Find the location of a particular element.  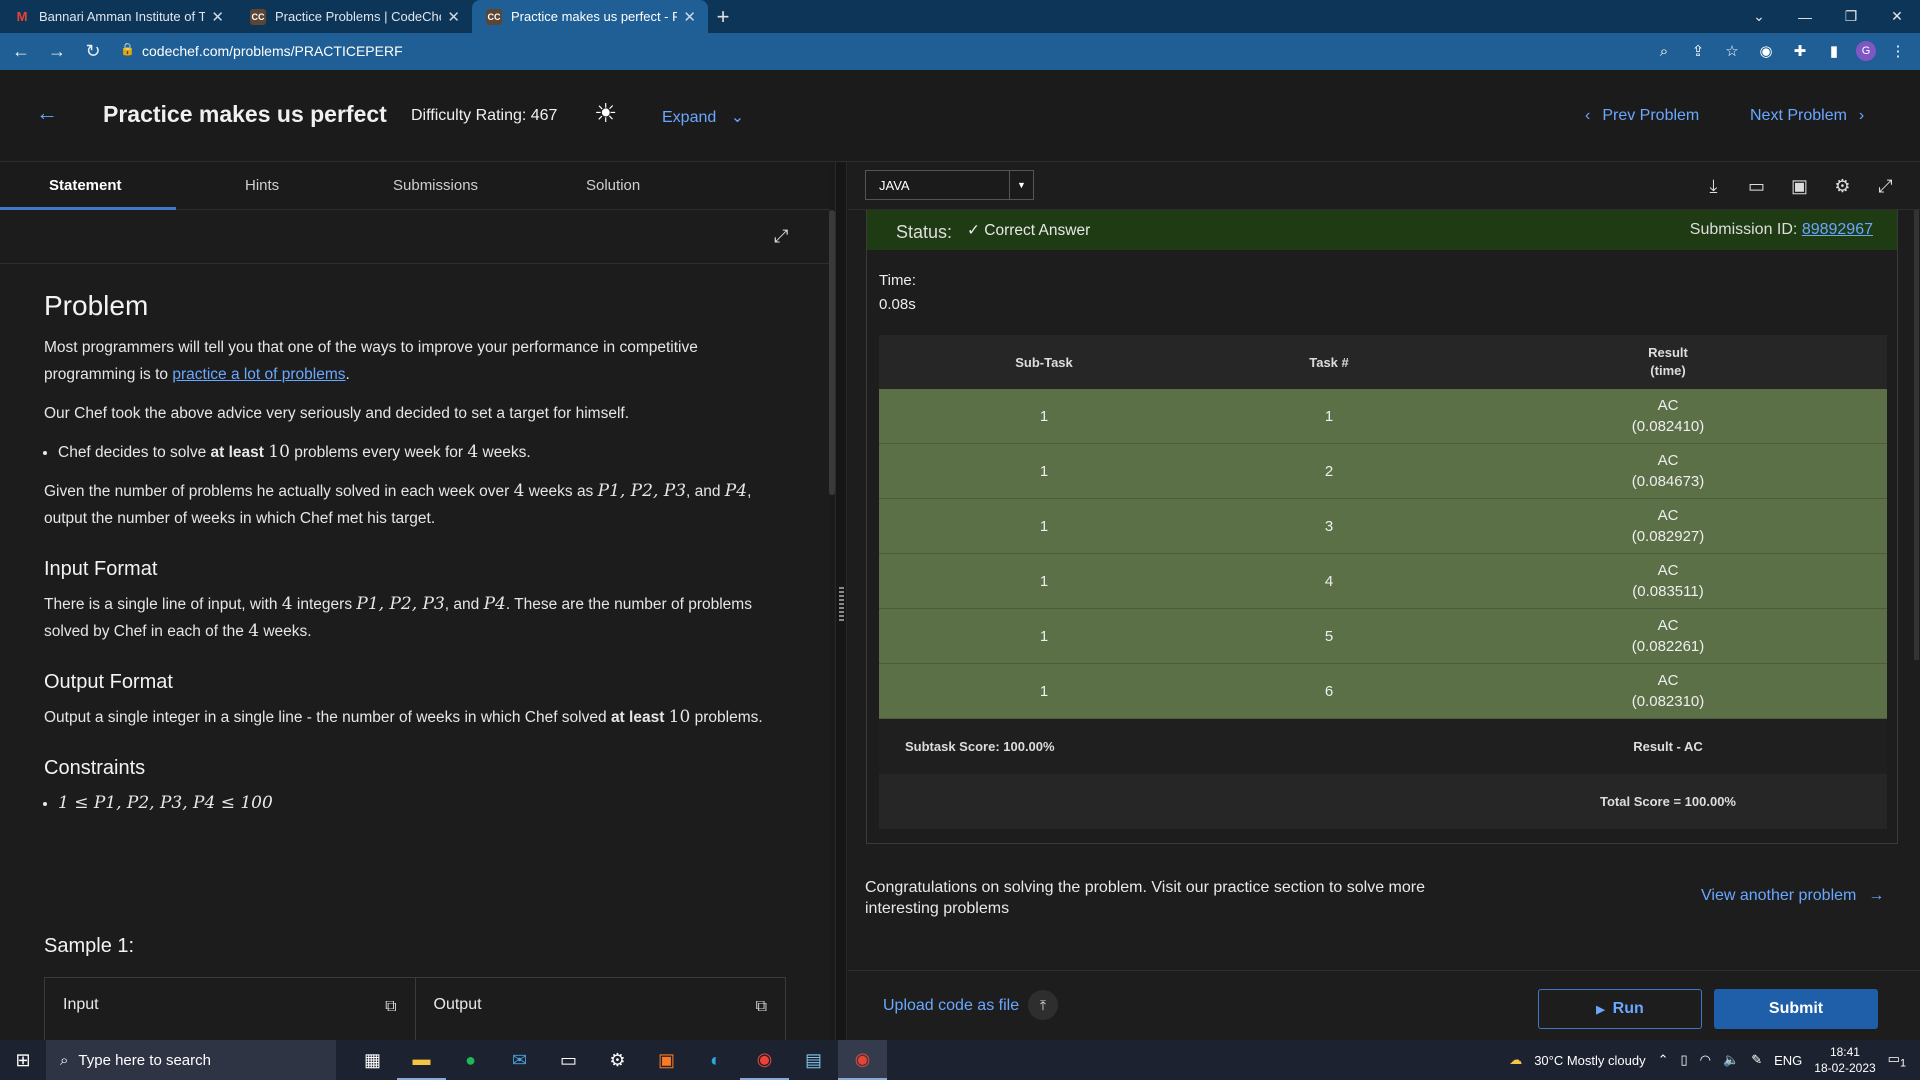

tab-title: Practice makes us perfect - Probl is located at coordinates (594, 16).